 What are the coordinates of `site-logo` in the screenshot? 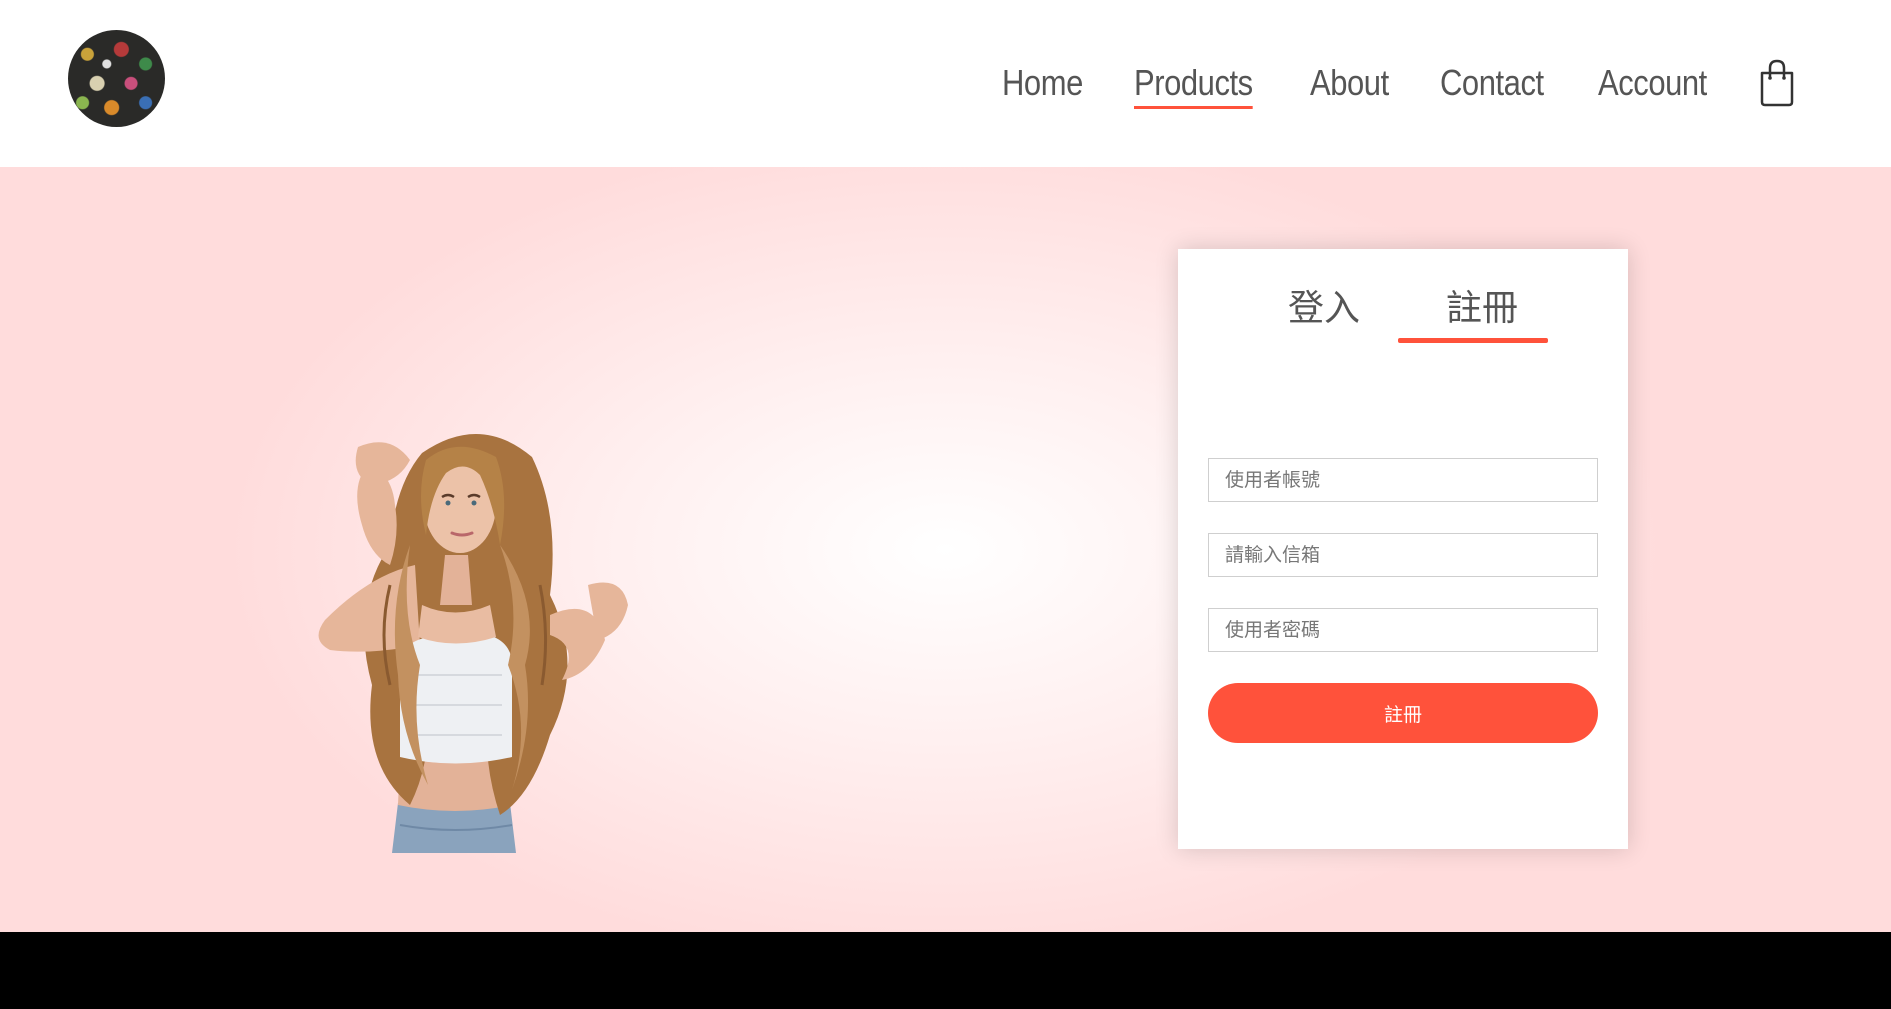 It's located at (116, 78).